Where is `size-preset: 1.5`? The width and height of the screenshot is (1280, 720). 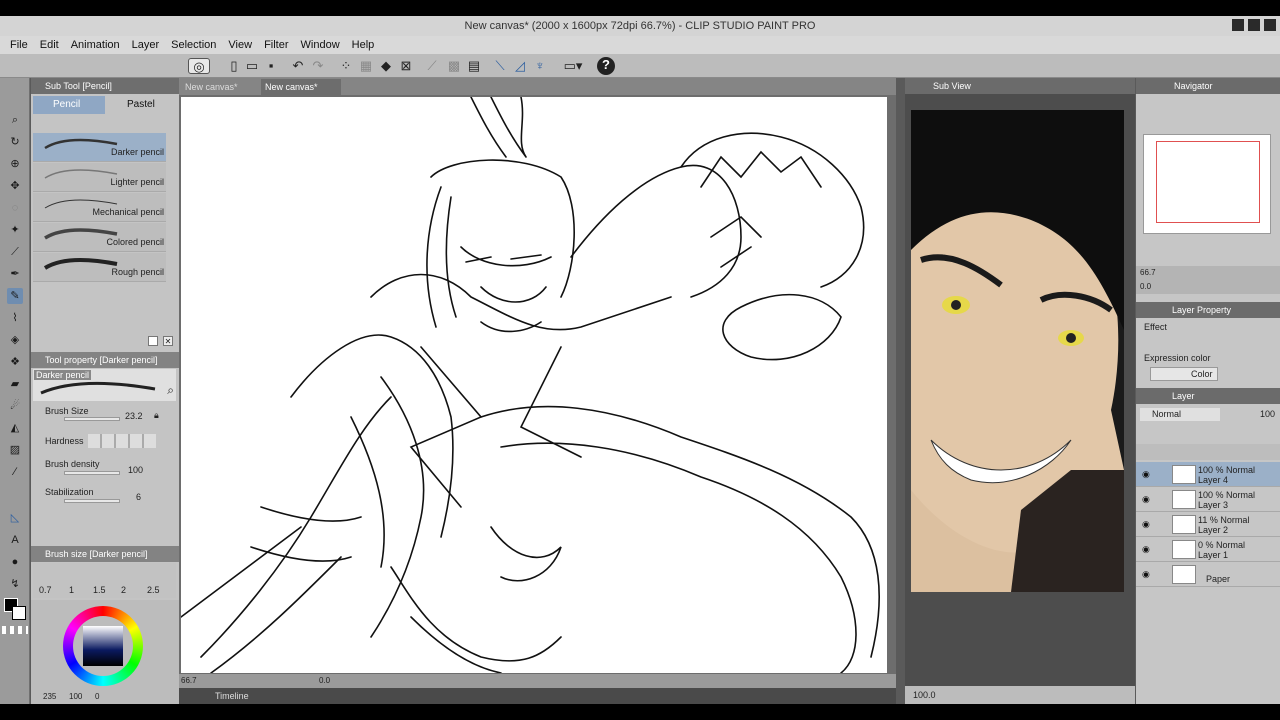
size-preset: 1.5 is located at coordinates (99, 590).